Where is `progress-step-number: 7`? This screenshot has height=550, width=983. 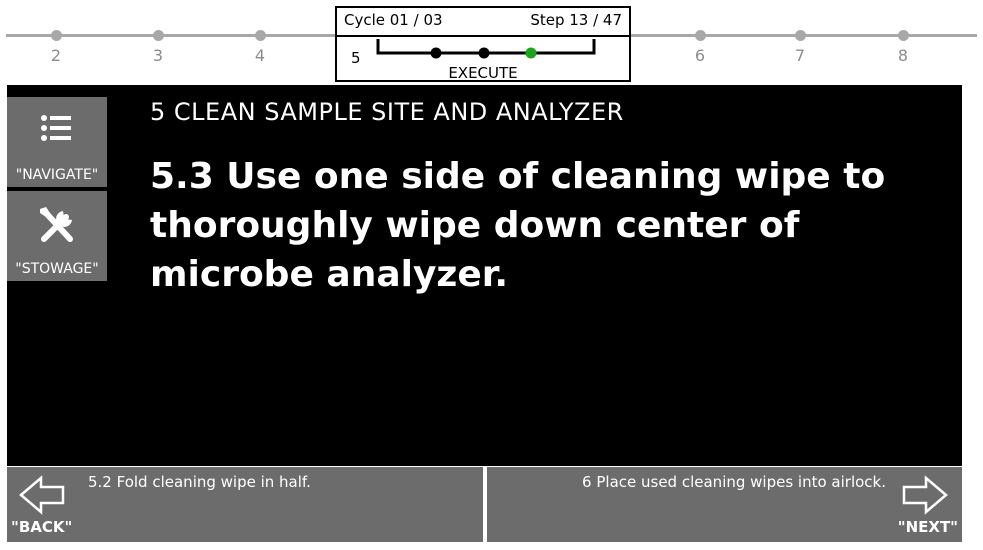 progress-step-number: 7 is located at coordinates (800, 55).